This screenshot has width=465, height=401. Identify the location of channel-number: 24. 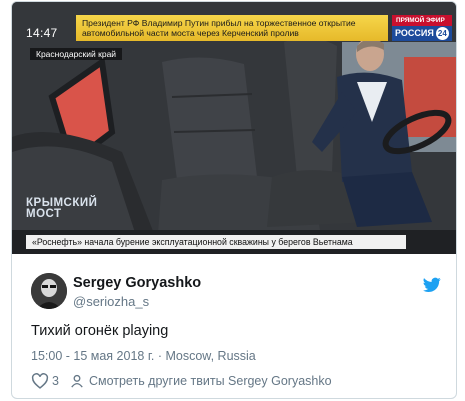
(442, 33).